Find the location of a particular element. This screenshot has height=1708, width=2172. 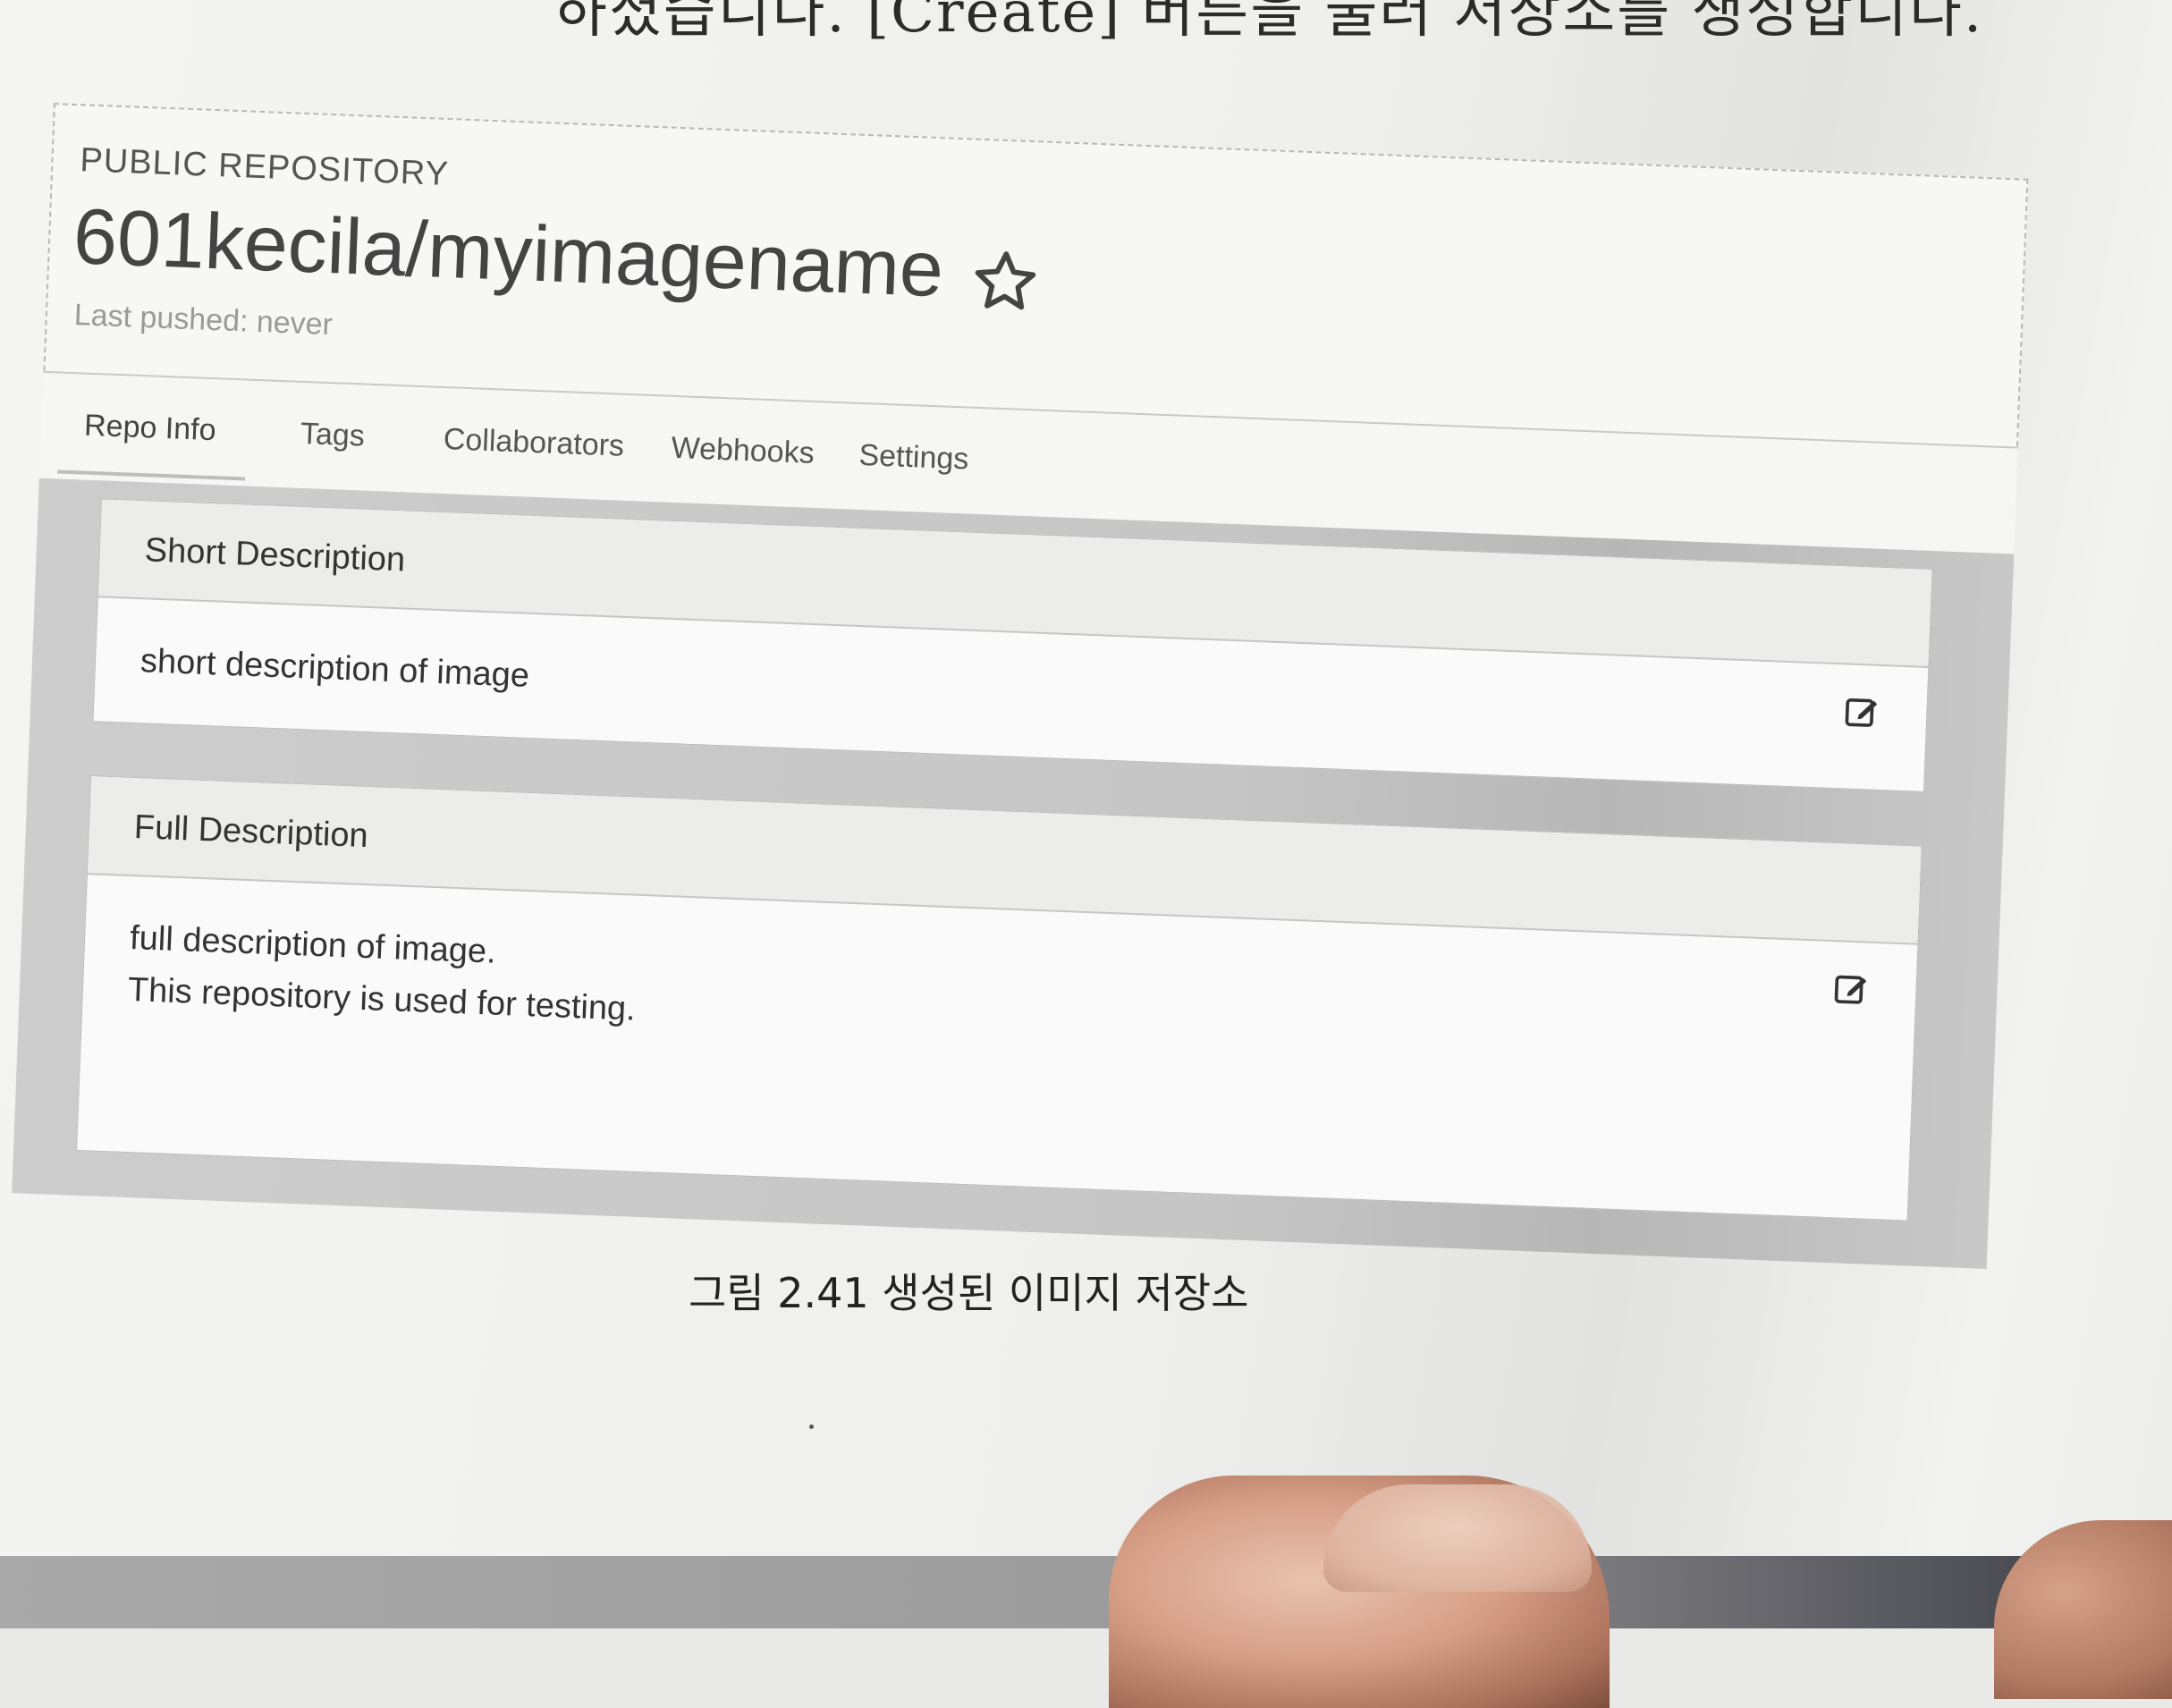

background-surface is located at coordinates (1086, 1592).